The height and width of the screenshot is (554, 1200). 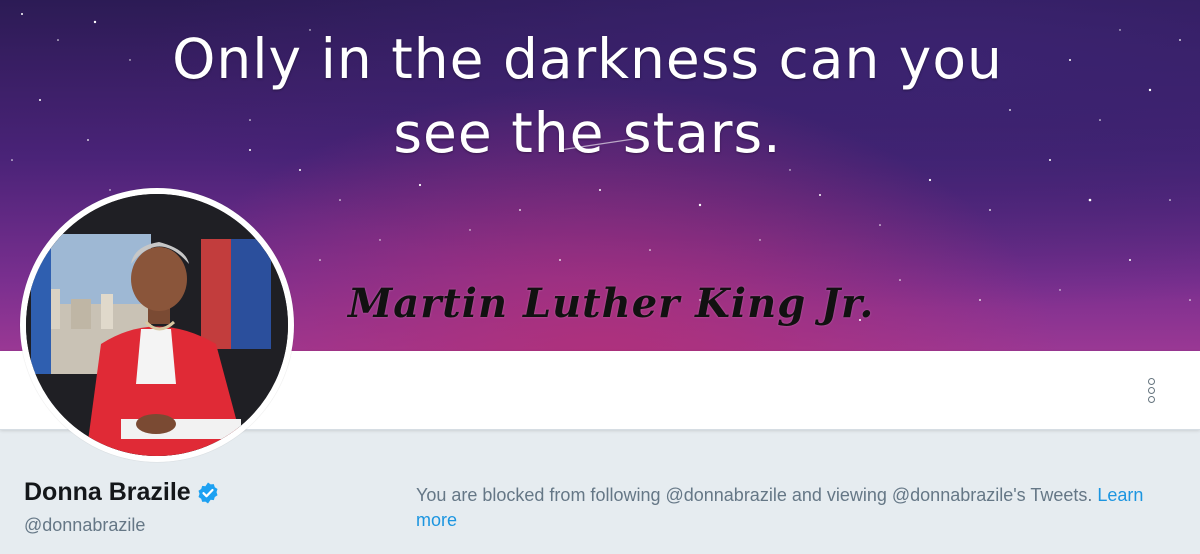 I want to click on avatar-illustration, so click(x=157, y=325).